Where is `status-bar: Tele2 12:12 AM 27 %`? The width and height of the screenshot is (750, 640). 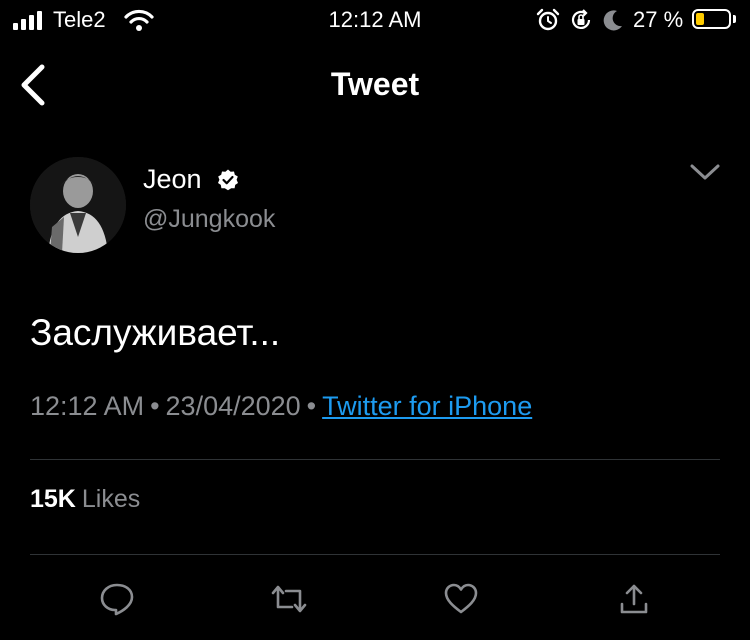 status-bar: Tele2 12:12 AM 27 % is located at coordinates (375, 20).